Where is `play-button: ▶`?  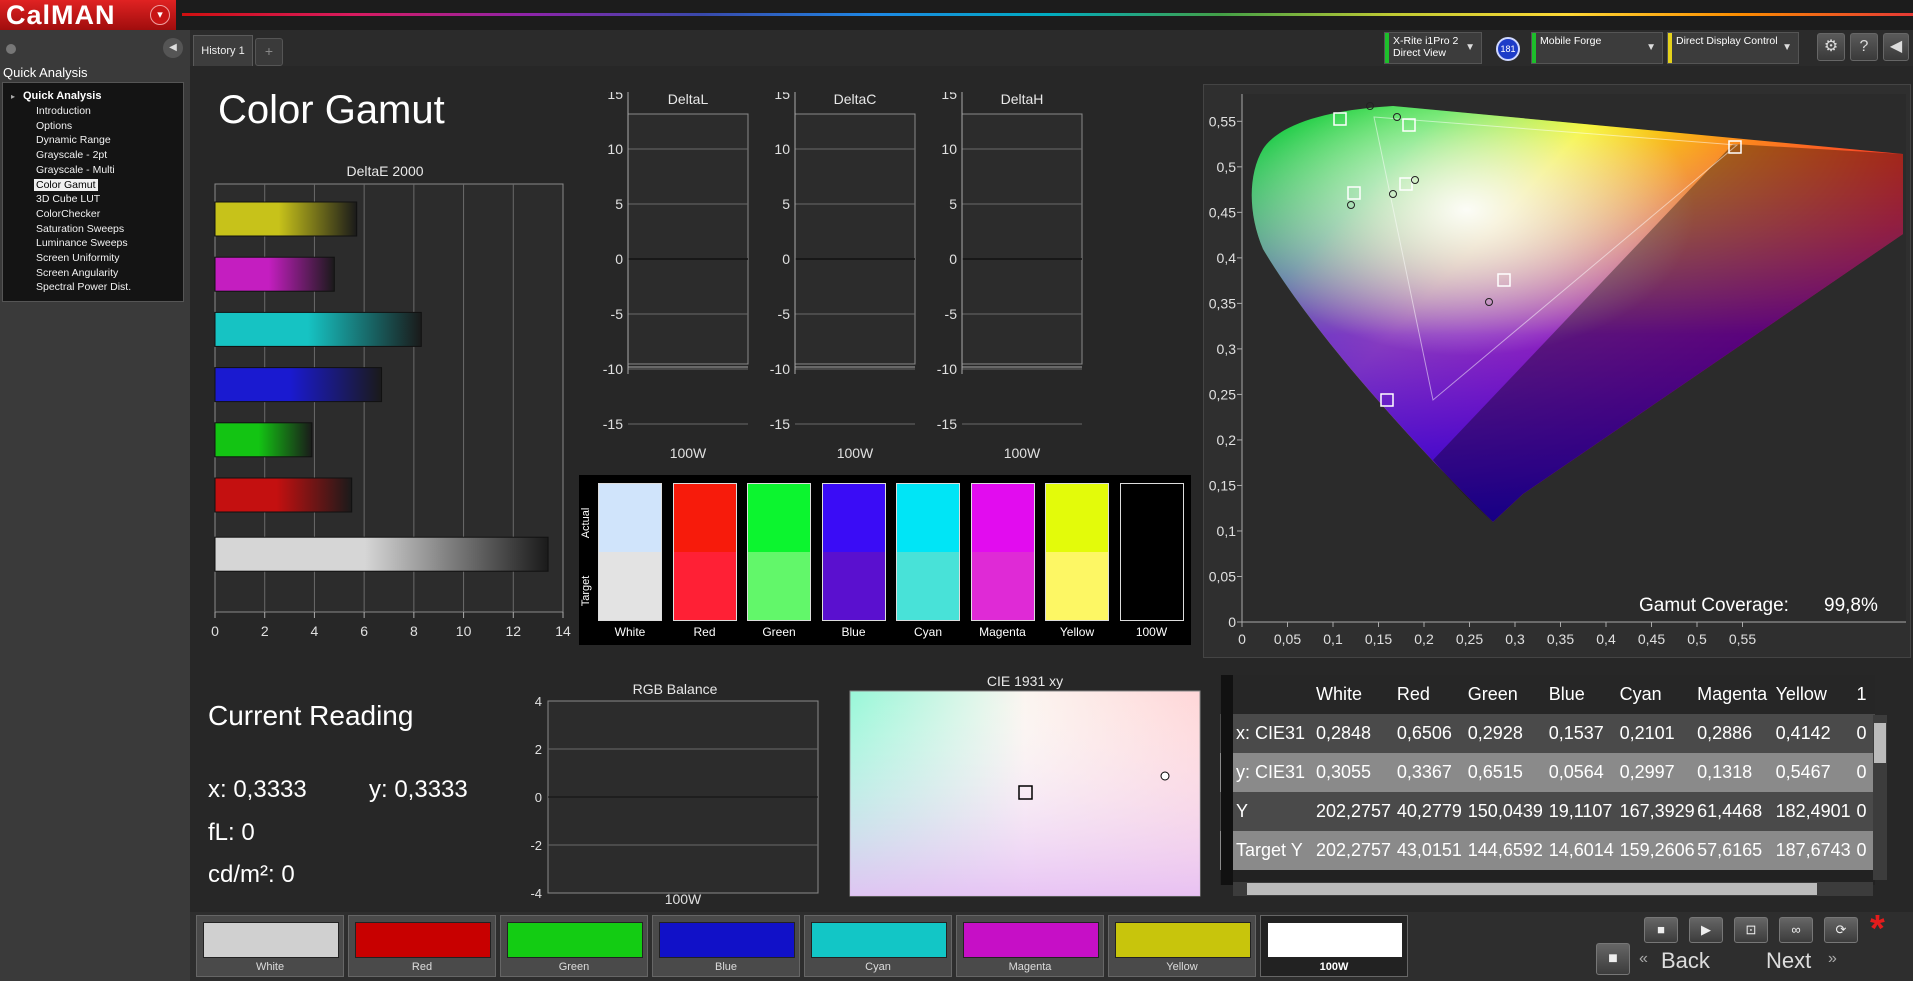
play-button: ▶ is located at coordinates (1706, 930).